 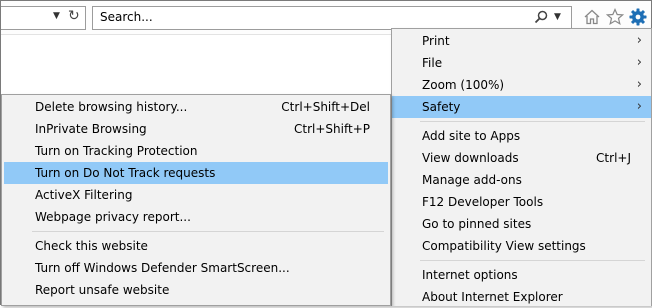 I want to click on menu-item-label: Report unsafe website, so click(x=102, y=290).